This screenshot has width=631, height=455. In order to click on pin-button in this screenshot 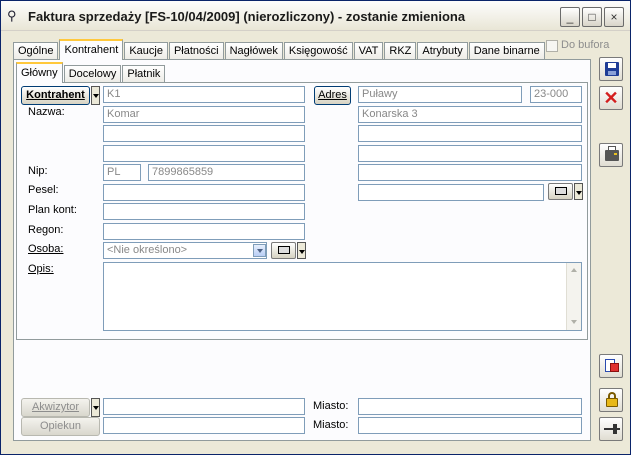, I will do `click(611, 429)`.